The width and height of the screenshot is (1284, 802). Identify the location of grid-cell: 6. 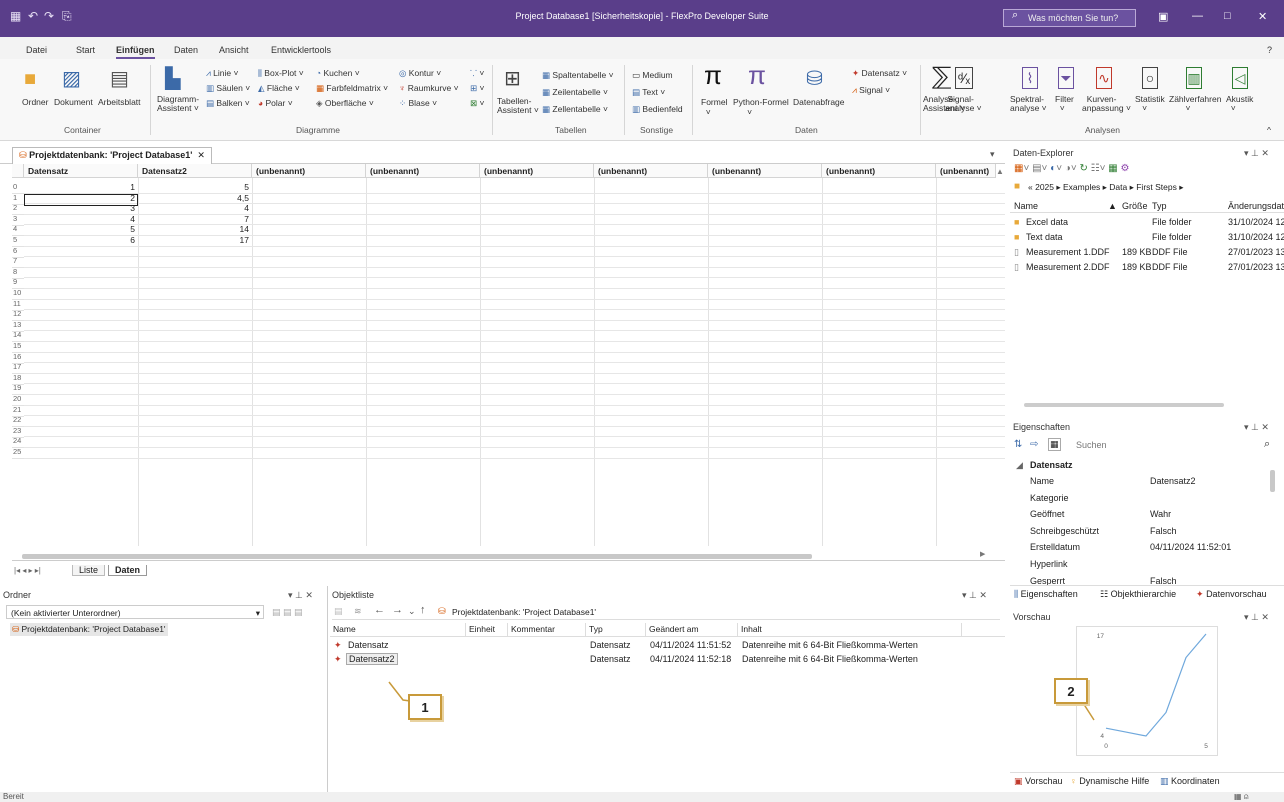
(81, 241).